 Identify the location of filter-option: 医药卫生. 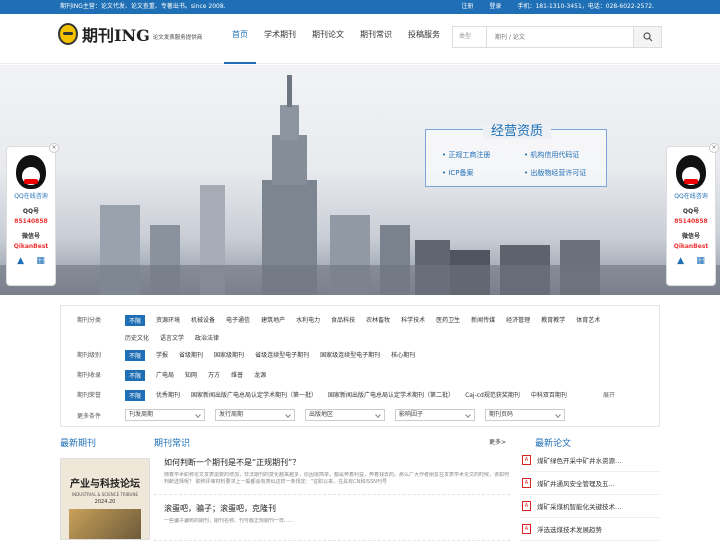
(448, 320).